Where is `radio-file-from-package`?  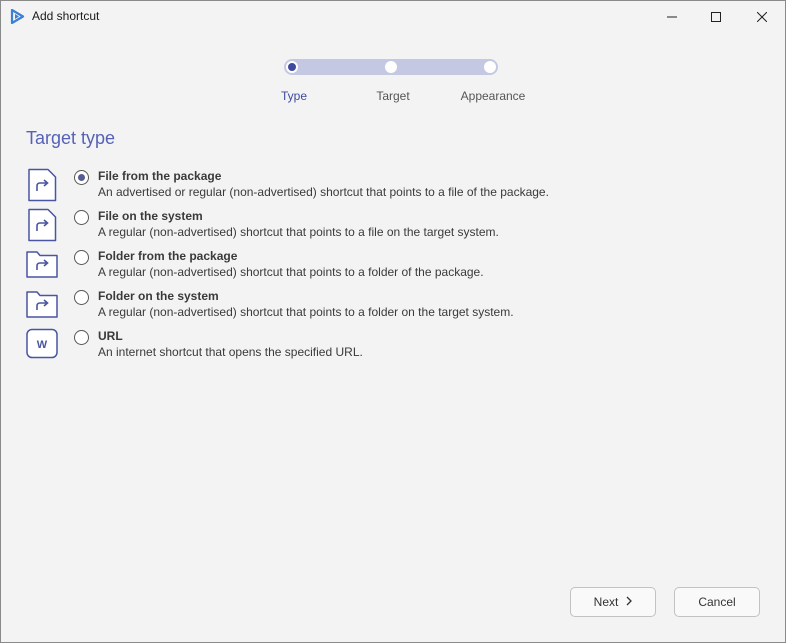
radio-file-from-package is located at coordinates (81, 177).